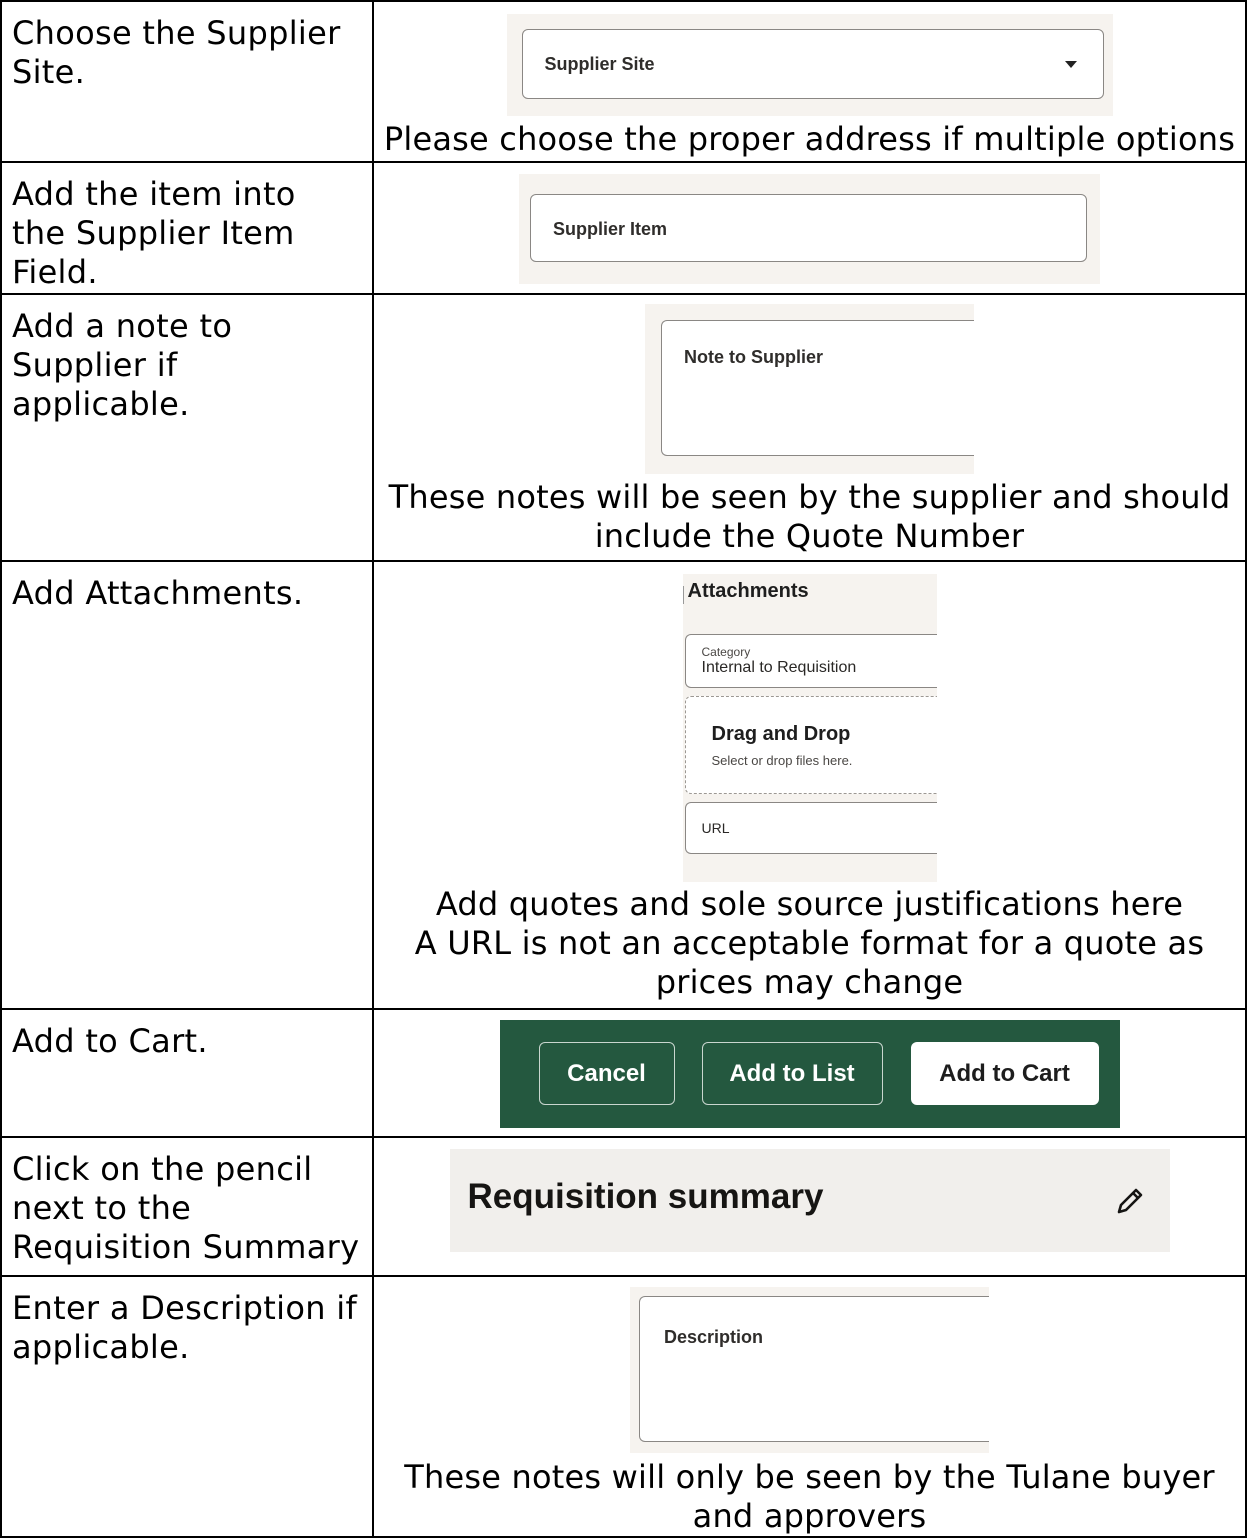  What do you see at coordinates (599, 64) in the screenshot?
I see `supplier-site-label: Supplier Site` at bounding box center [599, 64].